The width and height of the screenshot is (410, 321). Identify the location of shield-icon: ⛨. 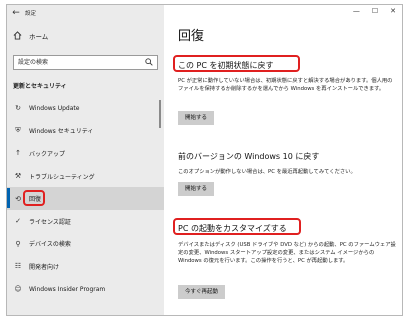
(18, 130).